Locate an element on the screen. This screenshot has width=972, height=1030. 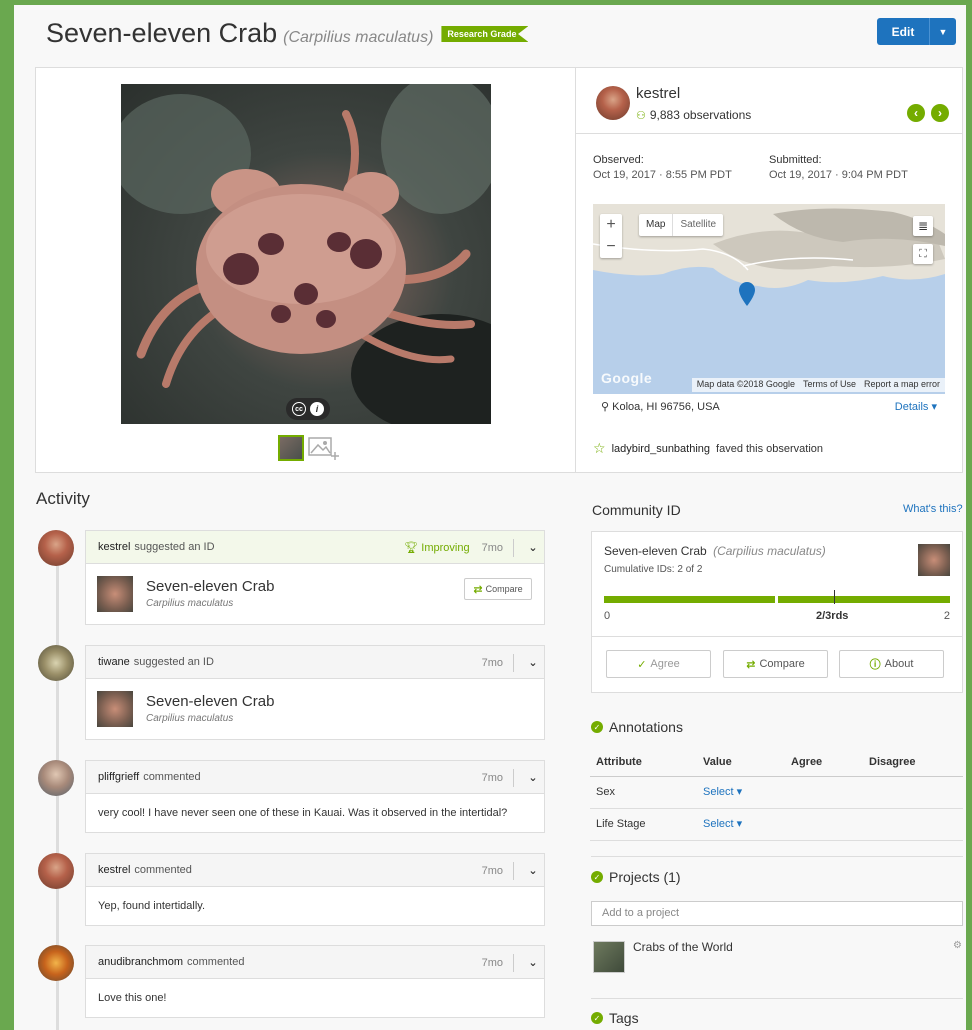
zoom-out-button: − is located at coordinates (611, 247).